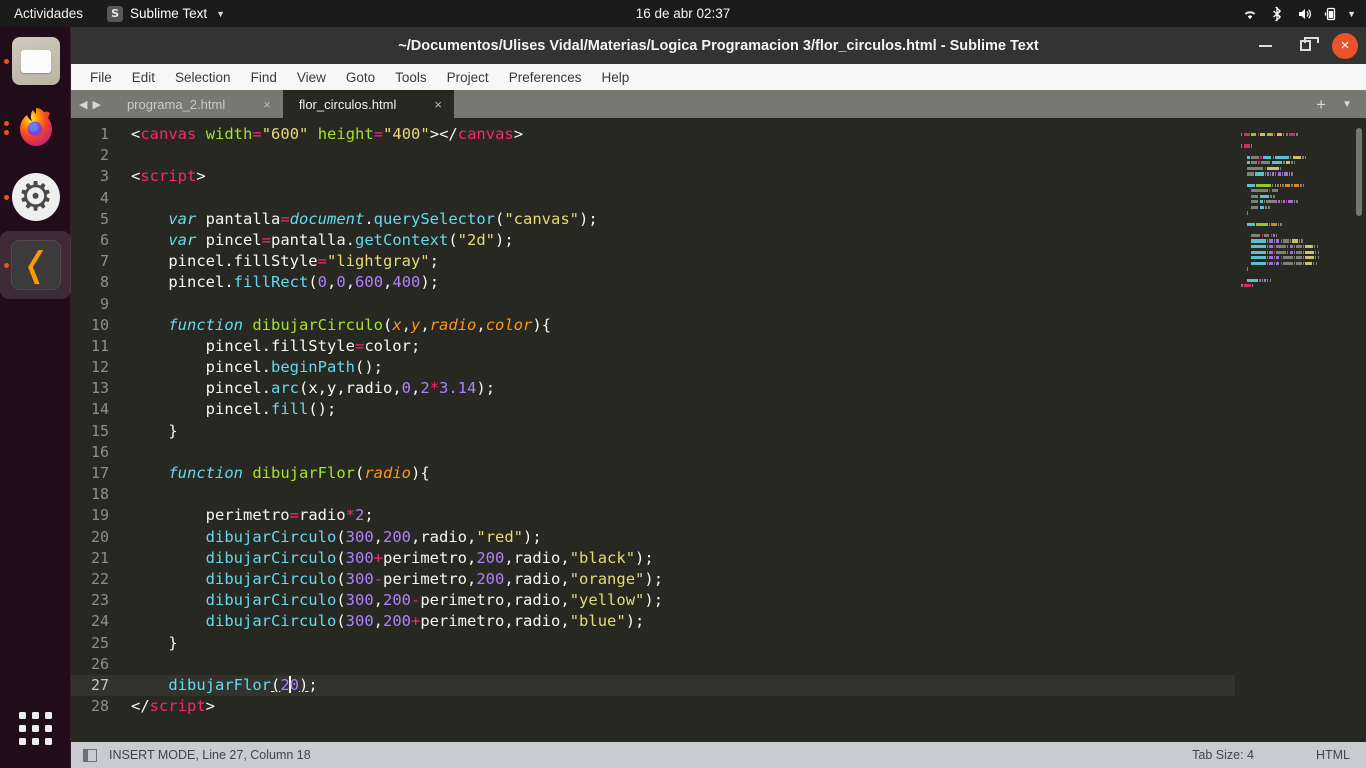  Describe the element at coordinates (1351, 13) in the screenshot. I see `chevron-down-icon: ▼` at that location.